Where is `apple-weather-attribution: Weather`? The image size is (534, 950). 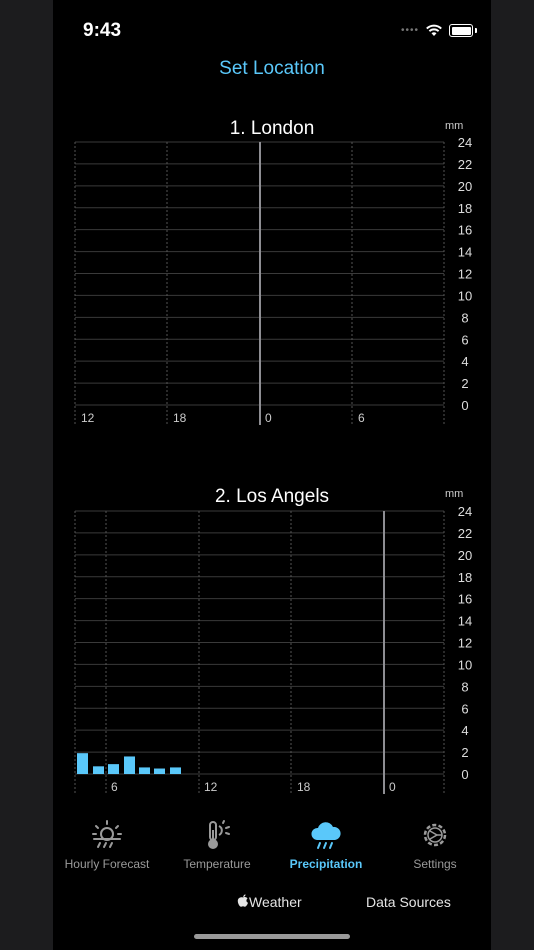 apple-weather-attribution: Weather is located at coordinates (269, 902).